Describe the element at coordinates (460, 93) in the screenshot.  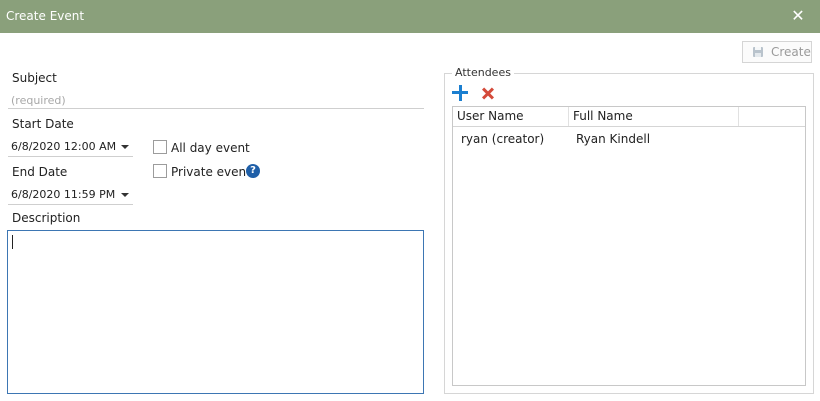
I see `add-attendee-icon` at that location.